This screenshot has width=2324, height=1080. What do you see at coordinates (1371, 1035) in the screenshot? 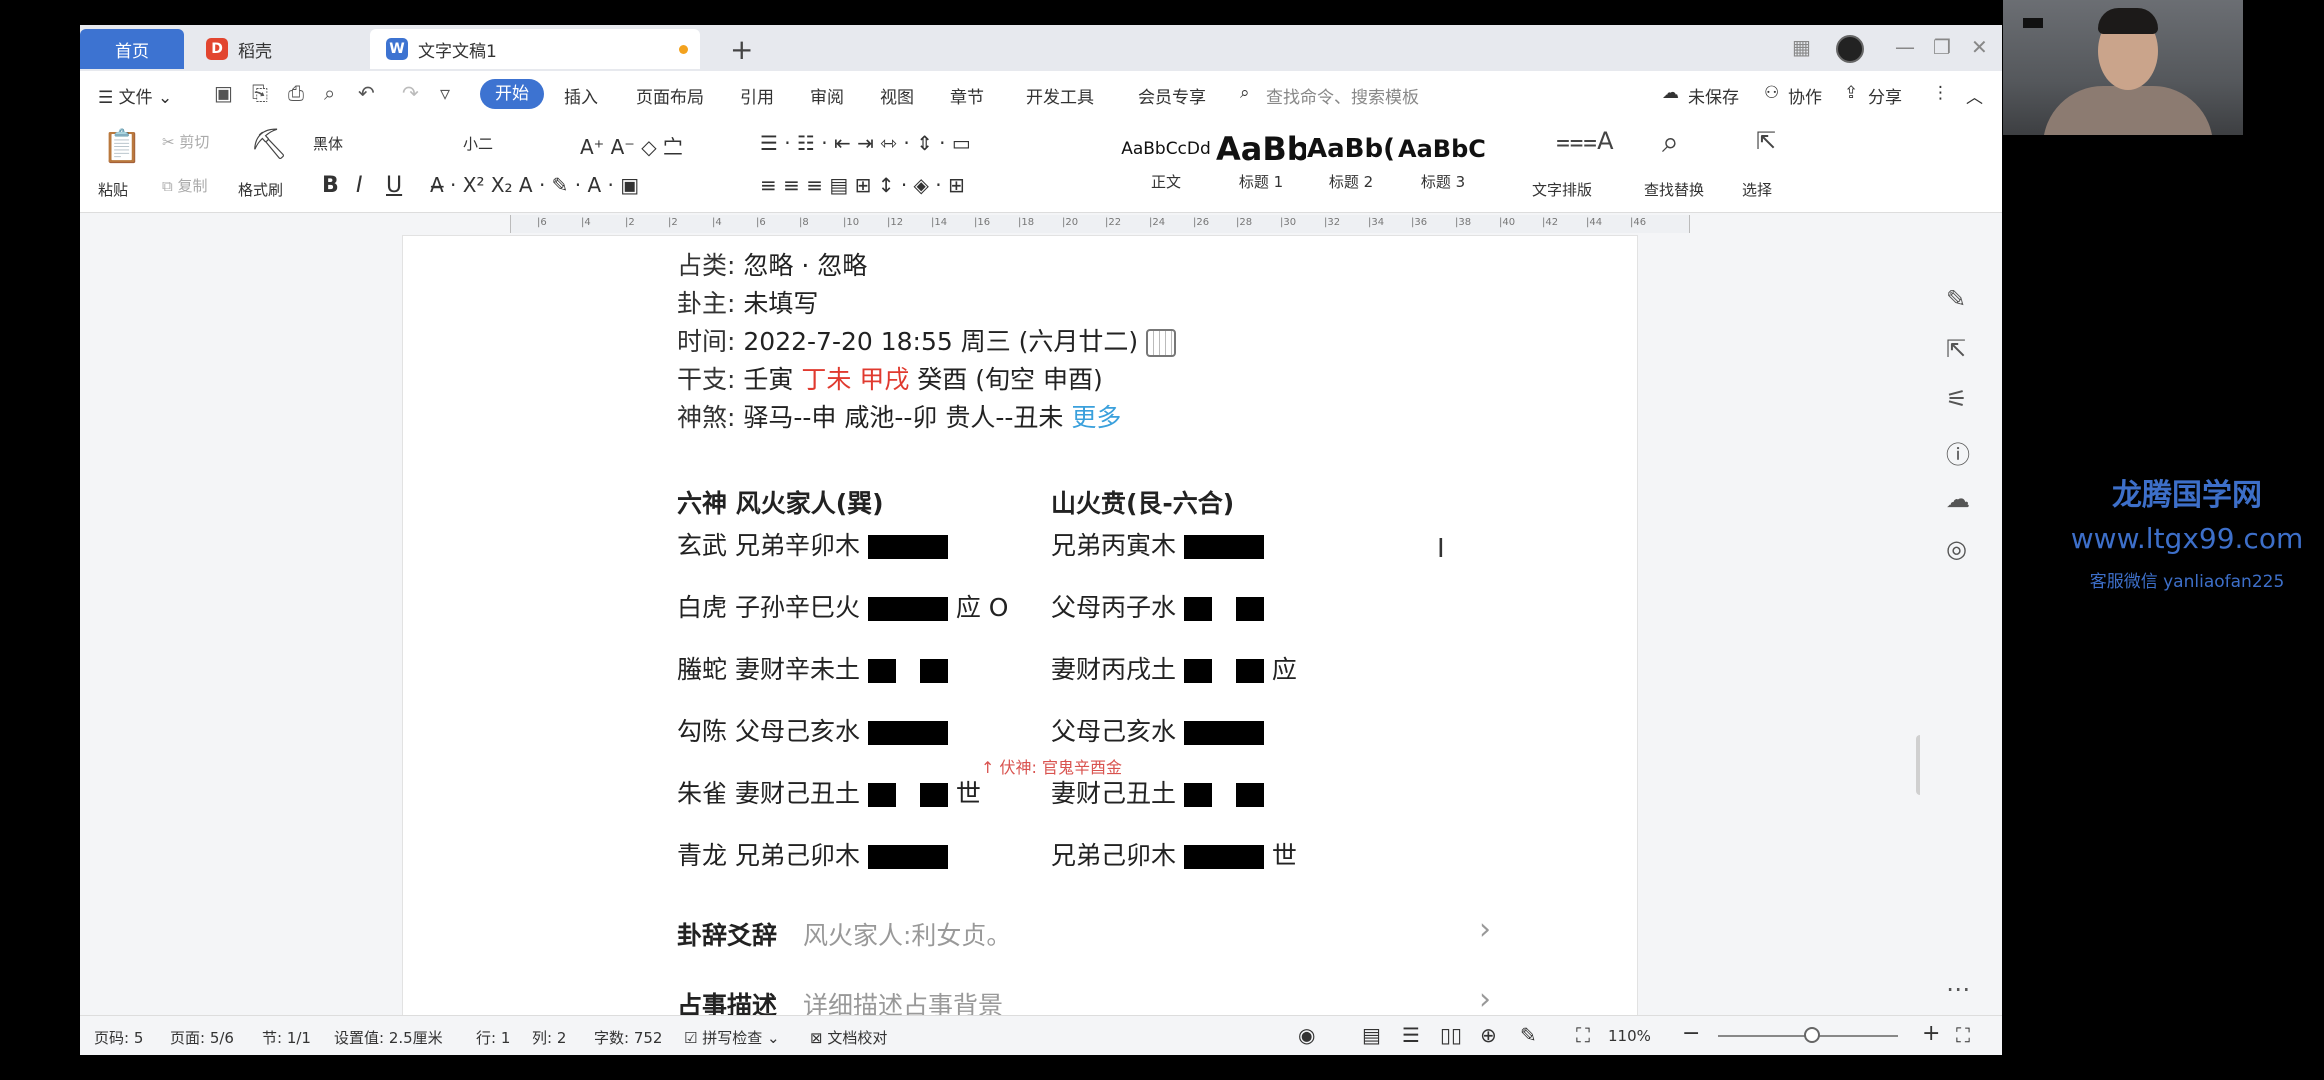
I see `page-view-icon: ▤` at bounding box center [1371, 1035].